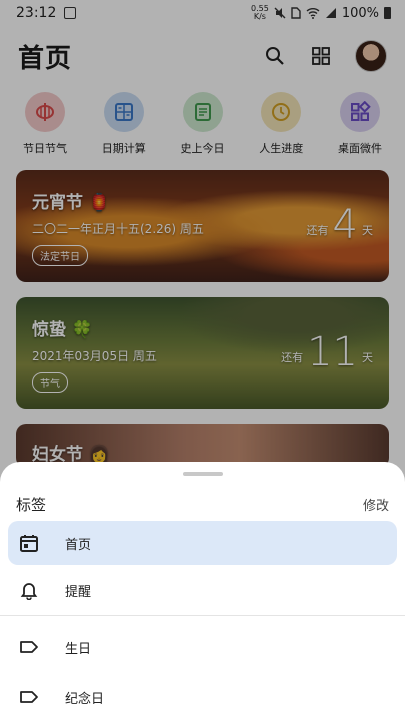  Describe the element at coordinates (202, 504) in the screenshot. I see `sheet-header: 标签 修改` at that location.